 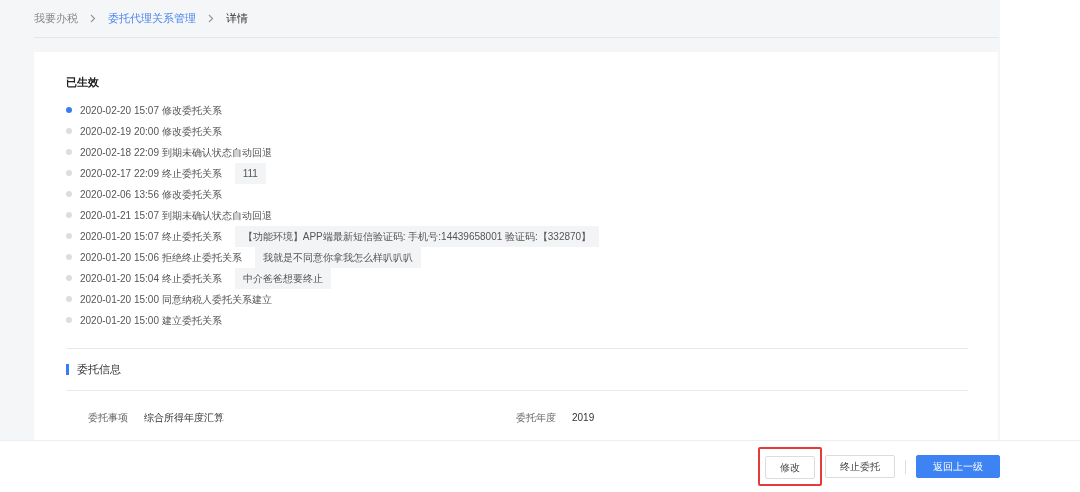 I want to click on timeline-entry: 2020-01-21 15:07 到期未确认状态自动回退, so click(x=176, y=215).